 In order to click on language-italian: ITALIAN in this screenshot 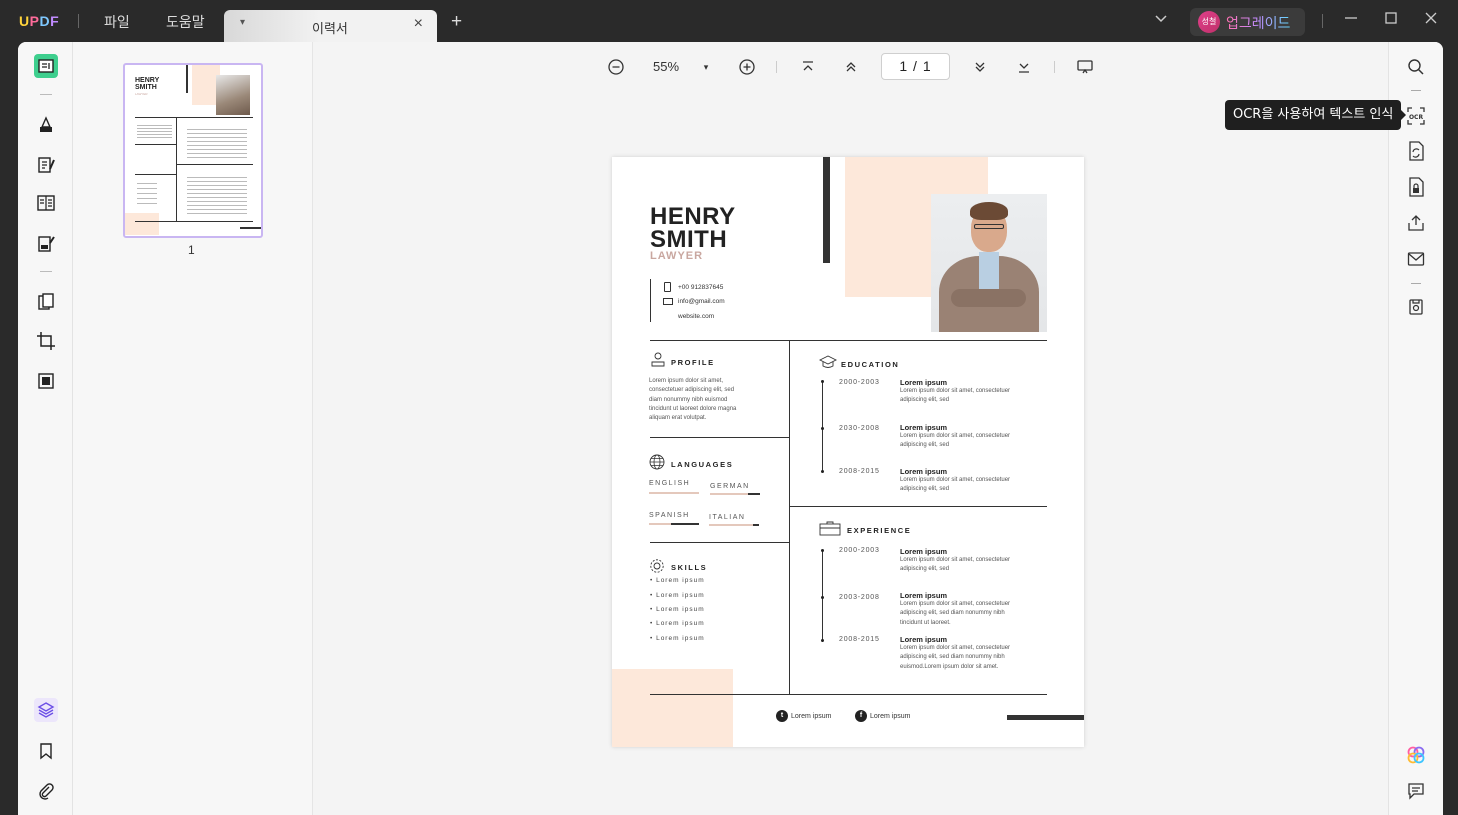, I will do `click(727, 517)`.